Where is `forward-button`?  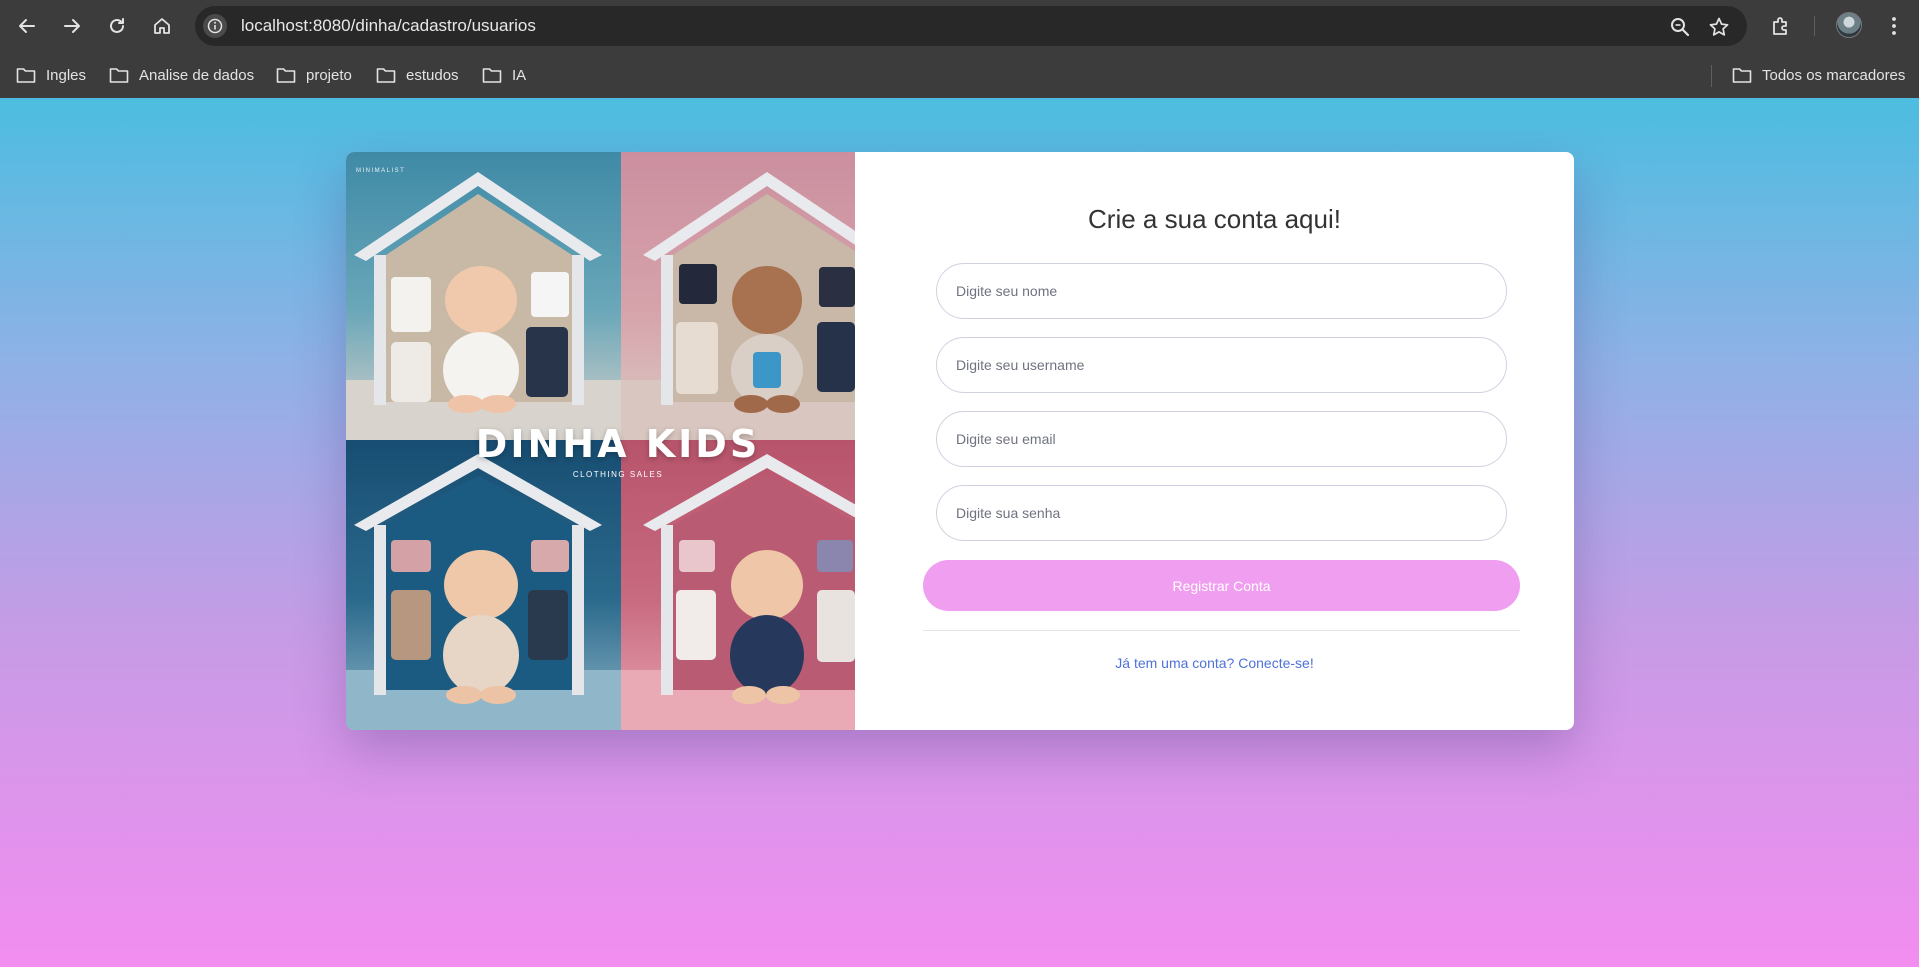 forward-button is located at coordinates (72, 26).